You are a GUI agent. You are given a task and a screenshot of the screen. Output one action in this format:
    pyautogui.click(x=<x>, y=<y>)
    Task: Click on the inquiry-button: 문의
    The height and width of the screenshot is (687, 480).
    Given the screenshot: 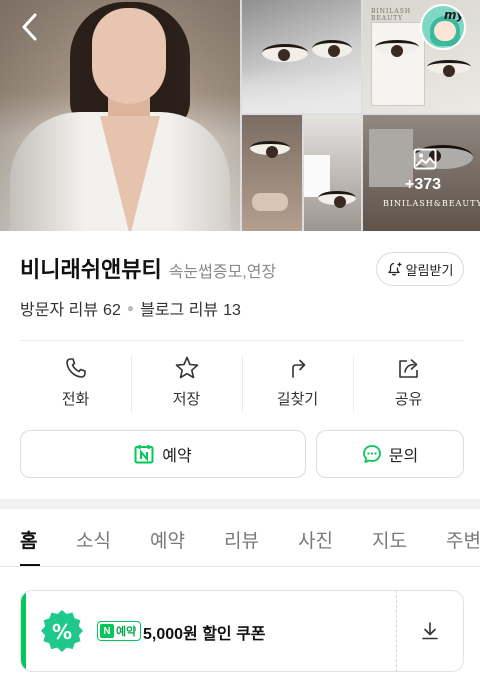 What is the action you would take?
    pyautogui.click(x=390, y=454)
    